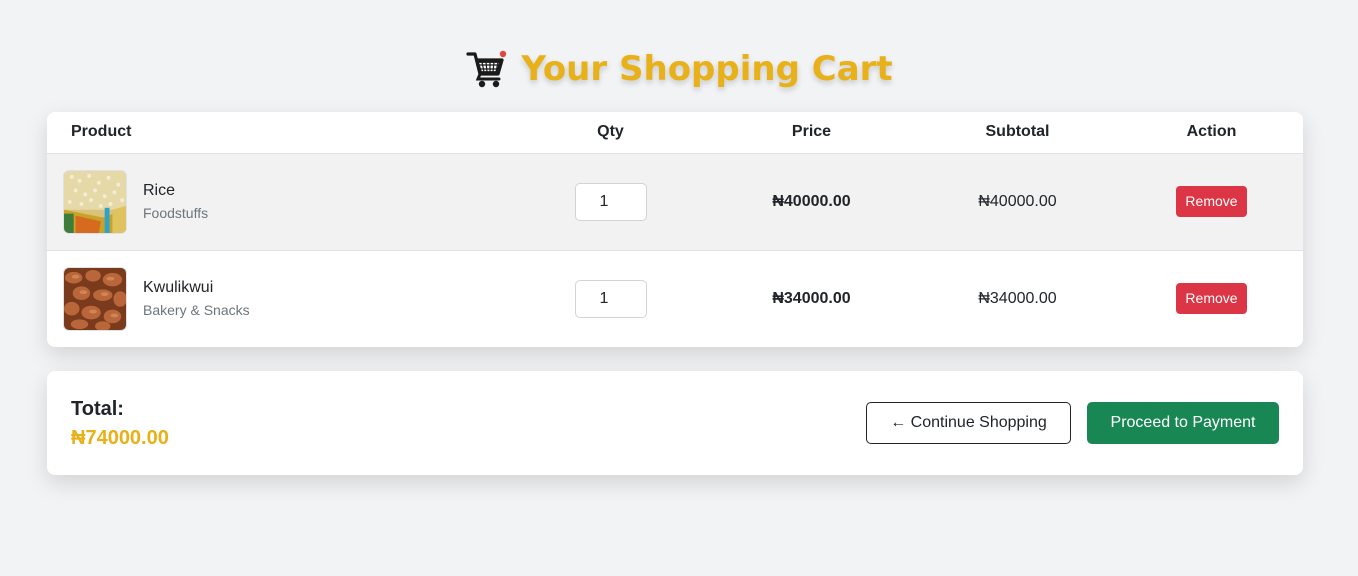 This screenshot has height=576, width=1358. What do you see at coordinates (95, 298) in the screenshot?
I see `kwulikwui-product-image` at bounding box center [95, 298].